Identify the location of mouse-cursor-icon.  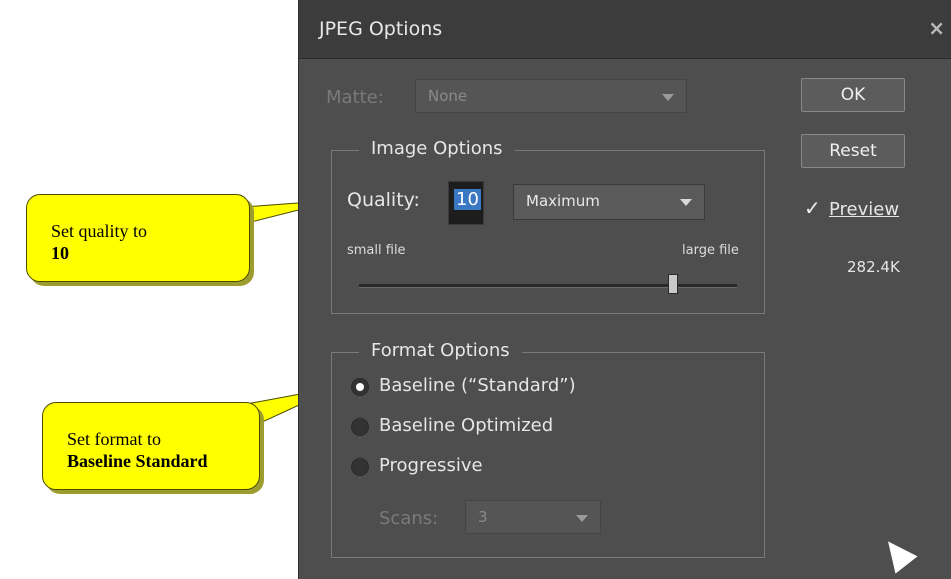
(897, 553).